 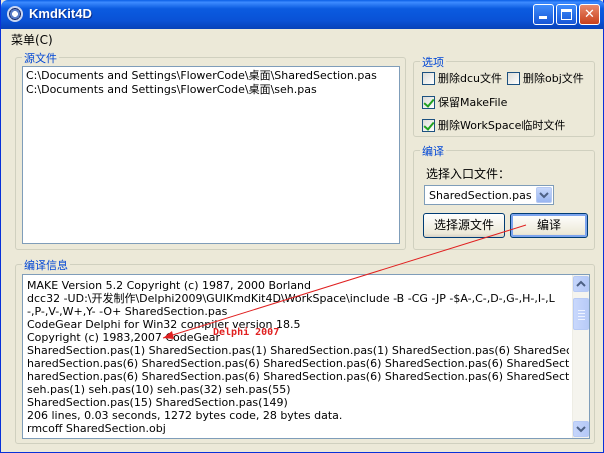 I want to click on annotation-text: Delphi 2007, so click(x=246, y=332).